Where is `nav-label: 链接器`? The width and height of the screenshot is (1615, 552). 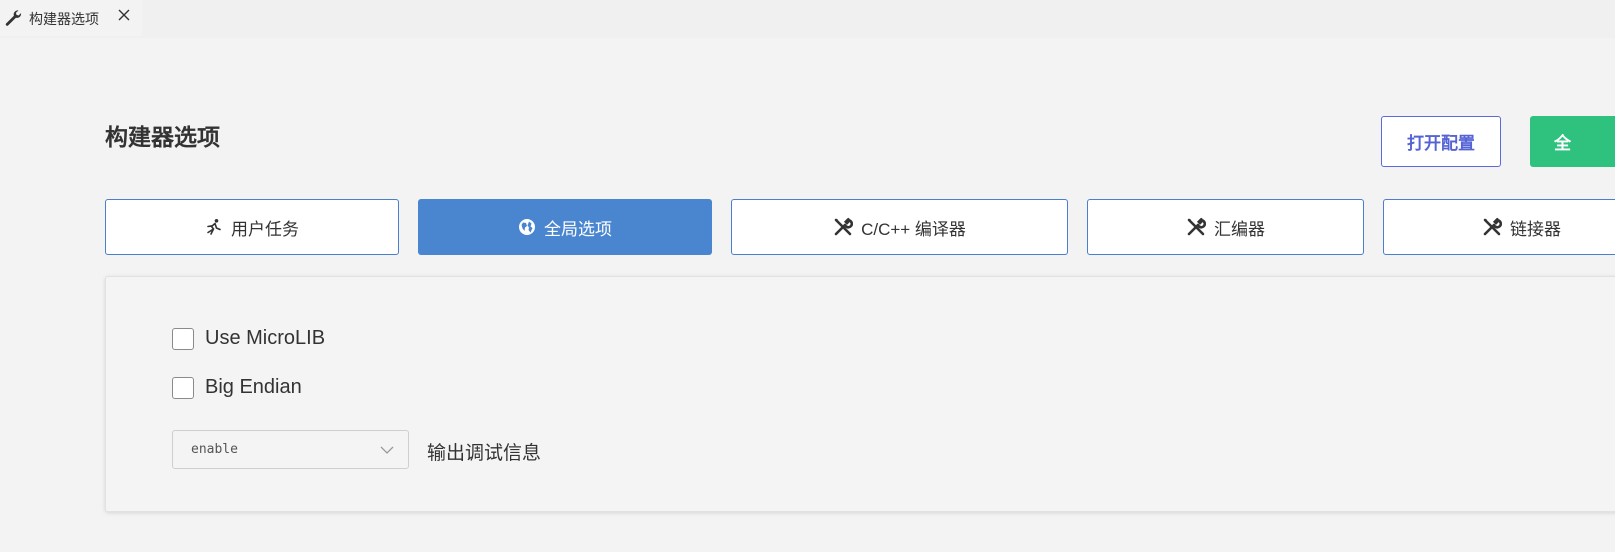 nav-label: 链接器 is located at coordinates (1535, 229).